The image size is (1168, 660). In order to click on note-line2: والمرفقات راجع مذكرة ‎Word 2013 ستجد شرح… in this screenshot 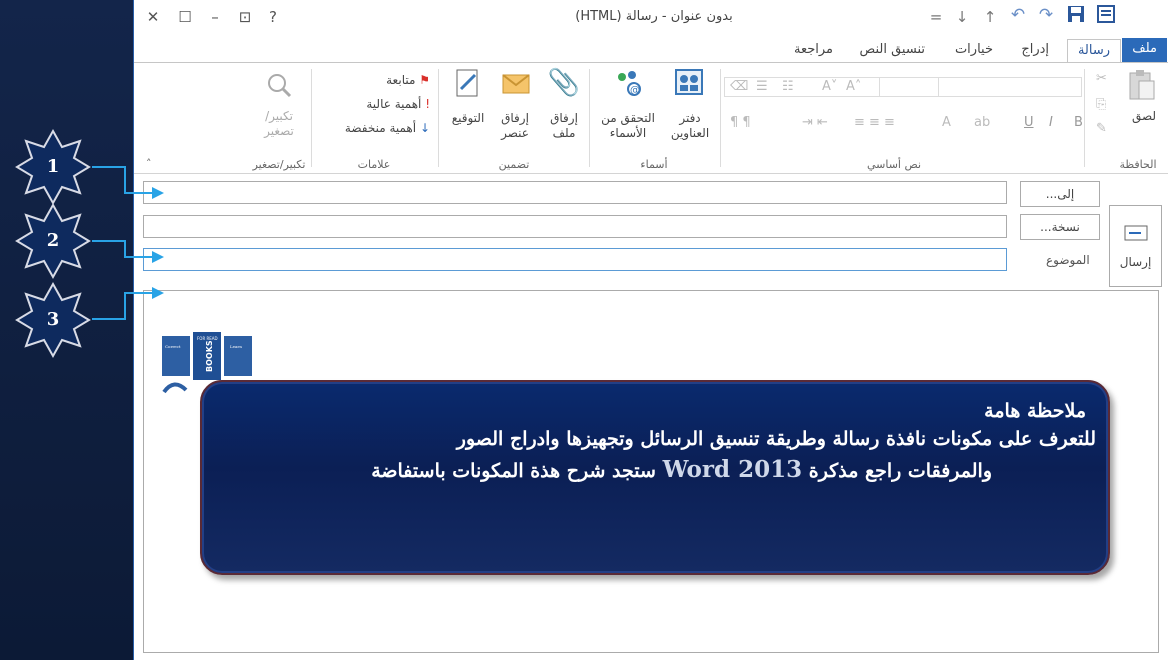, I will do `click(681, 469)`.